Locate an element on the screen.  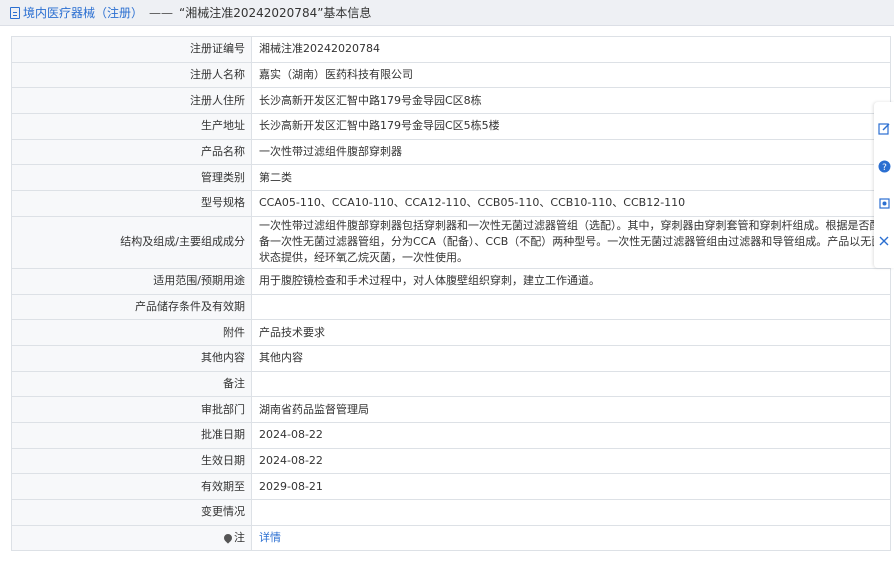
row-label: 注册人名称 is located at coordinates (131, 75).